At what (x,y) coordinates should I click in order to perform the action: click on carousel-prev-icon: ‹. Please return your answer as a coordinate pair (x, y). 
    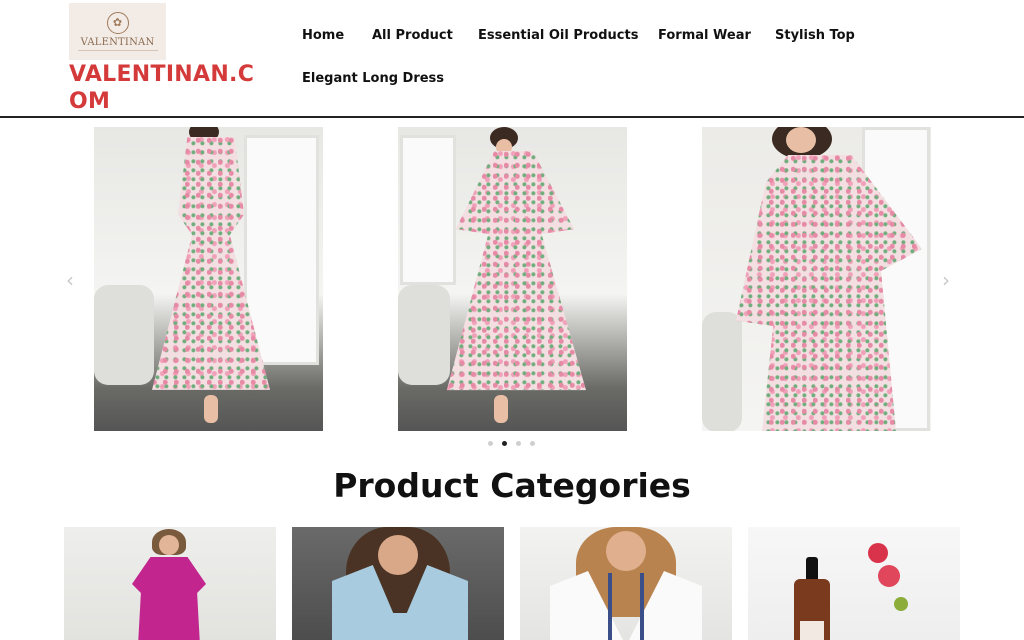
    Looking at the image, I should click on (70, 280).